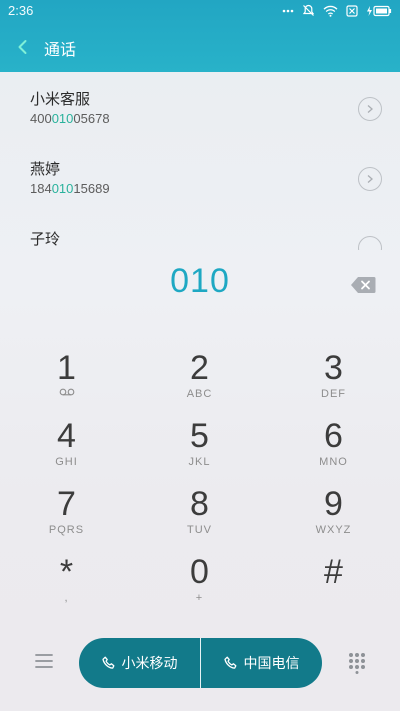 The image size is (400, 711). Describe the element at coordinates (66, 382) in the screenshot. I see `key-1: 1` at that location.